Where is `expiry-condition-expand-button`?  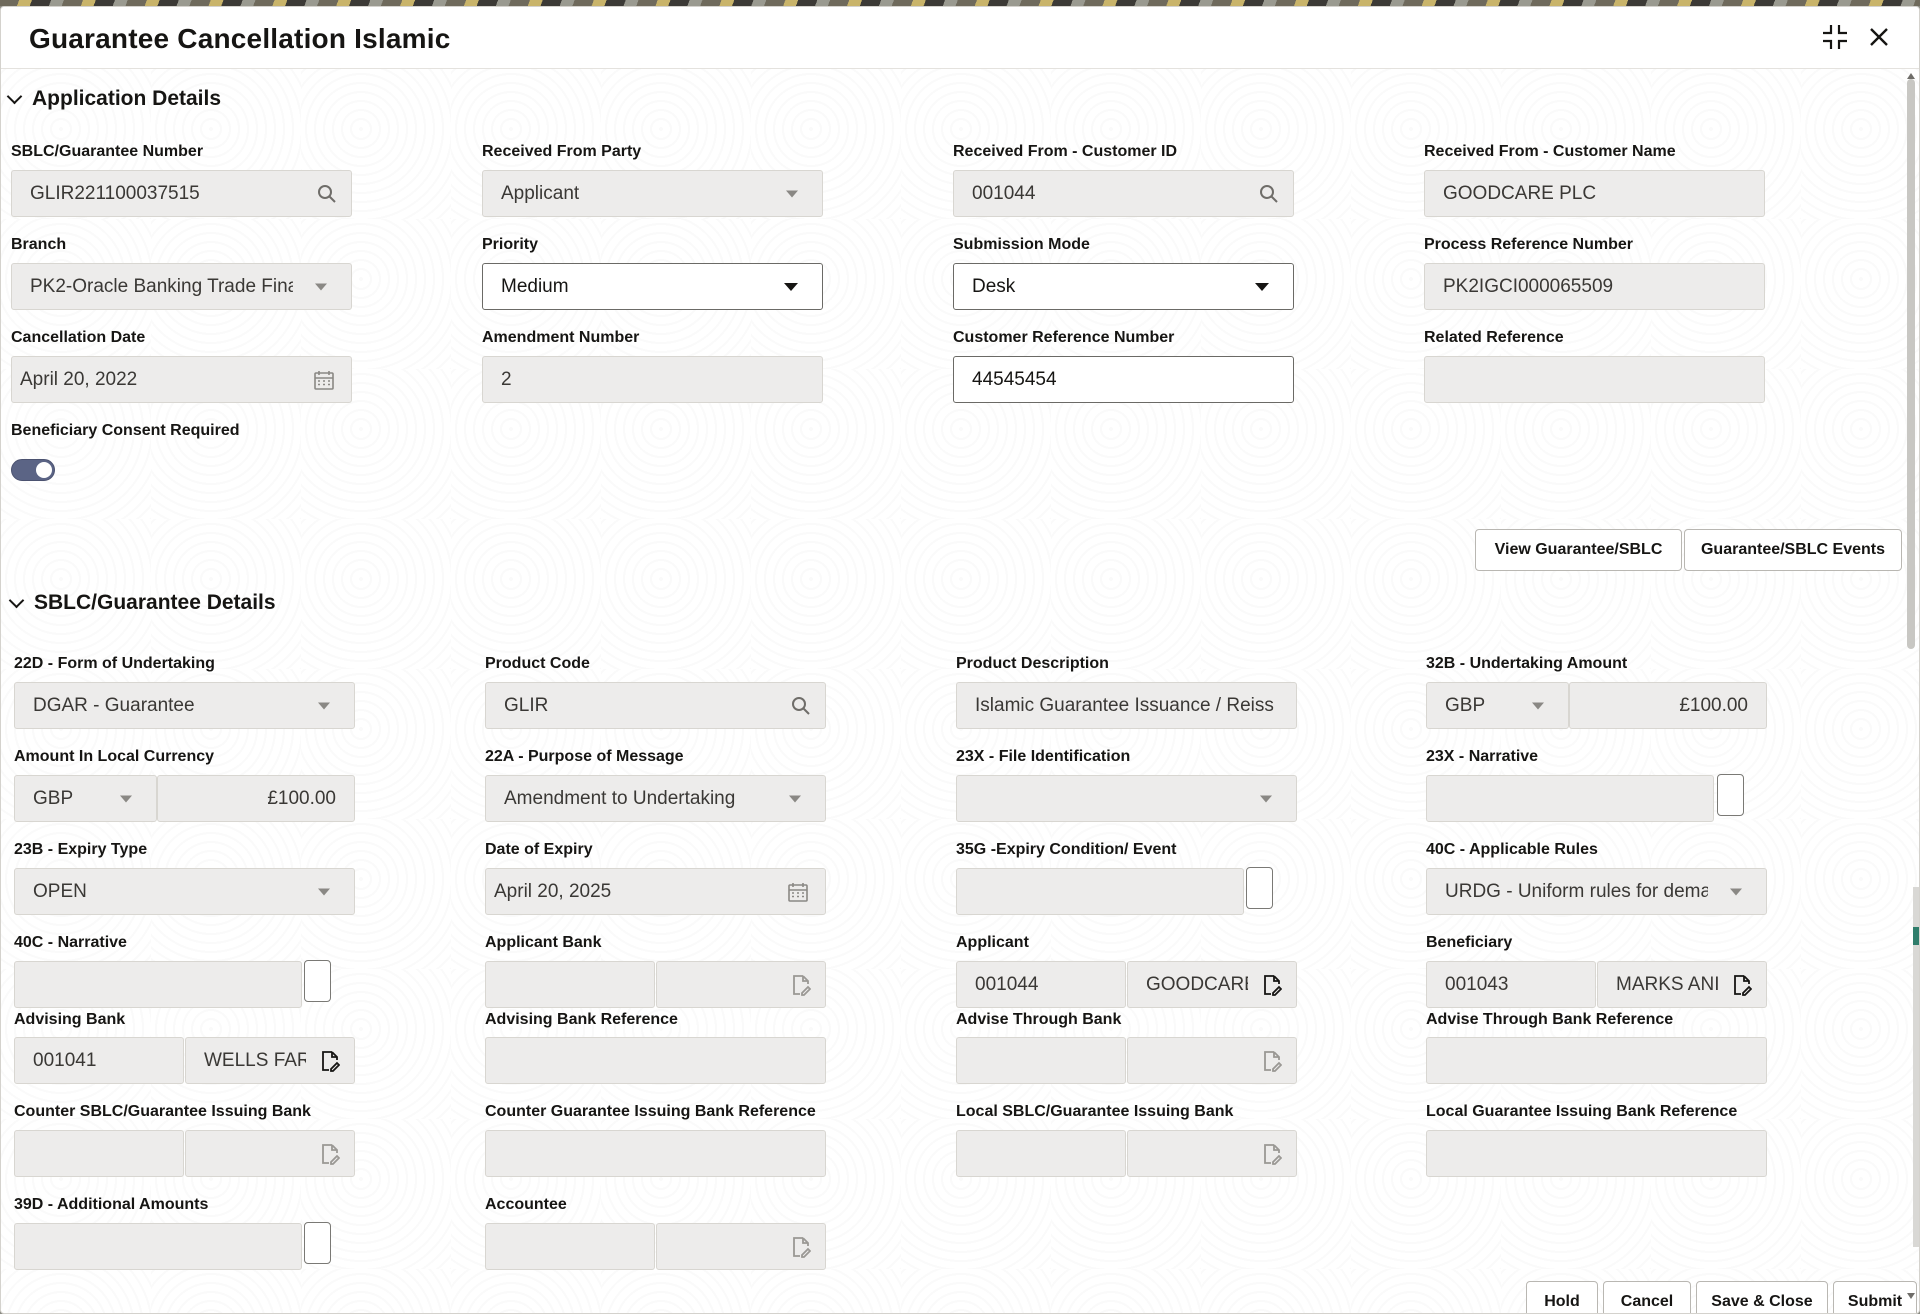
expiry-condition-expand-button is located at coordinates (1259, 888).